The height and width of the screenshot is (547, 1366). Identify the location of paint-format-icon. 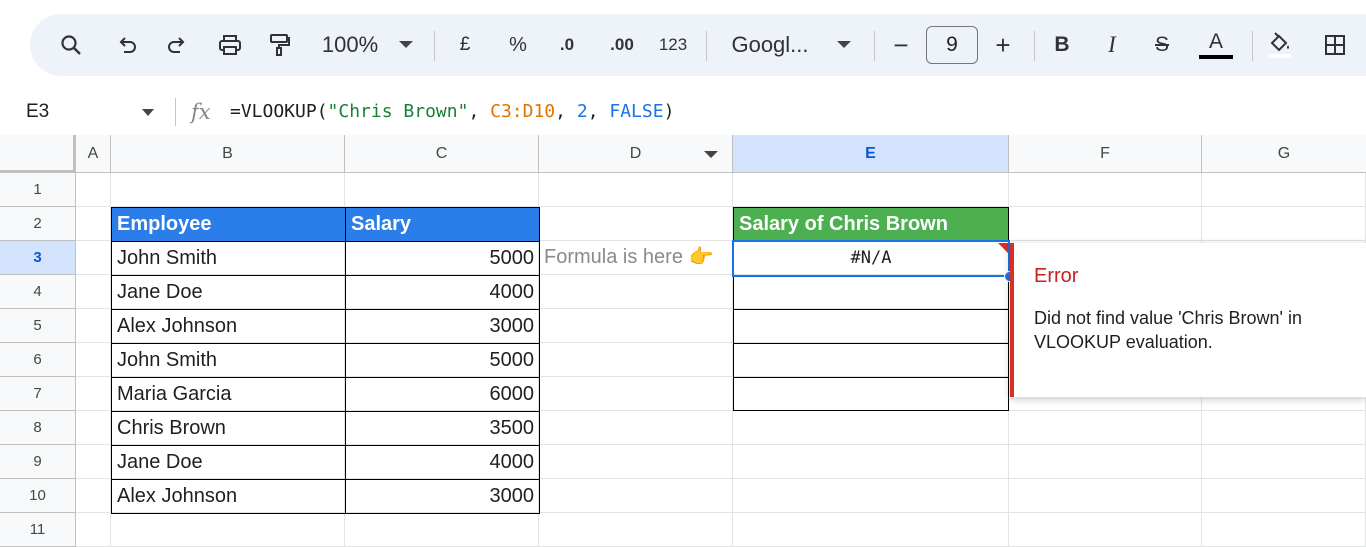
(279, 45).